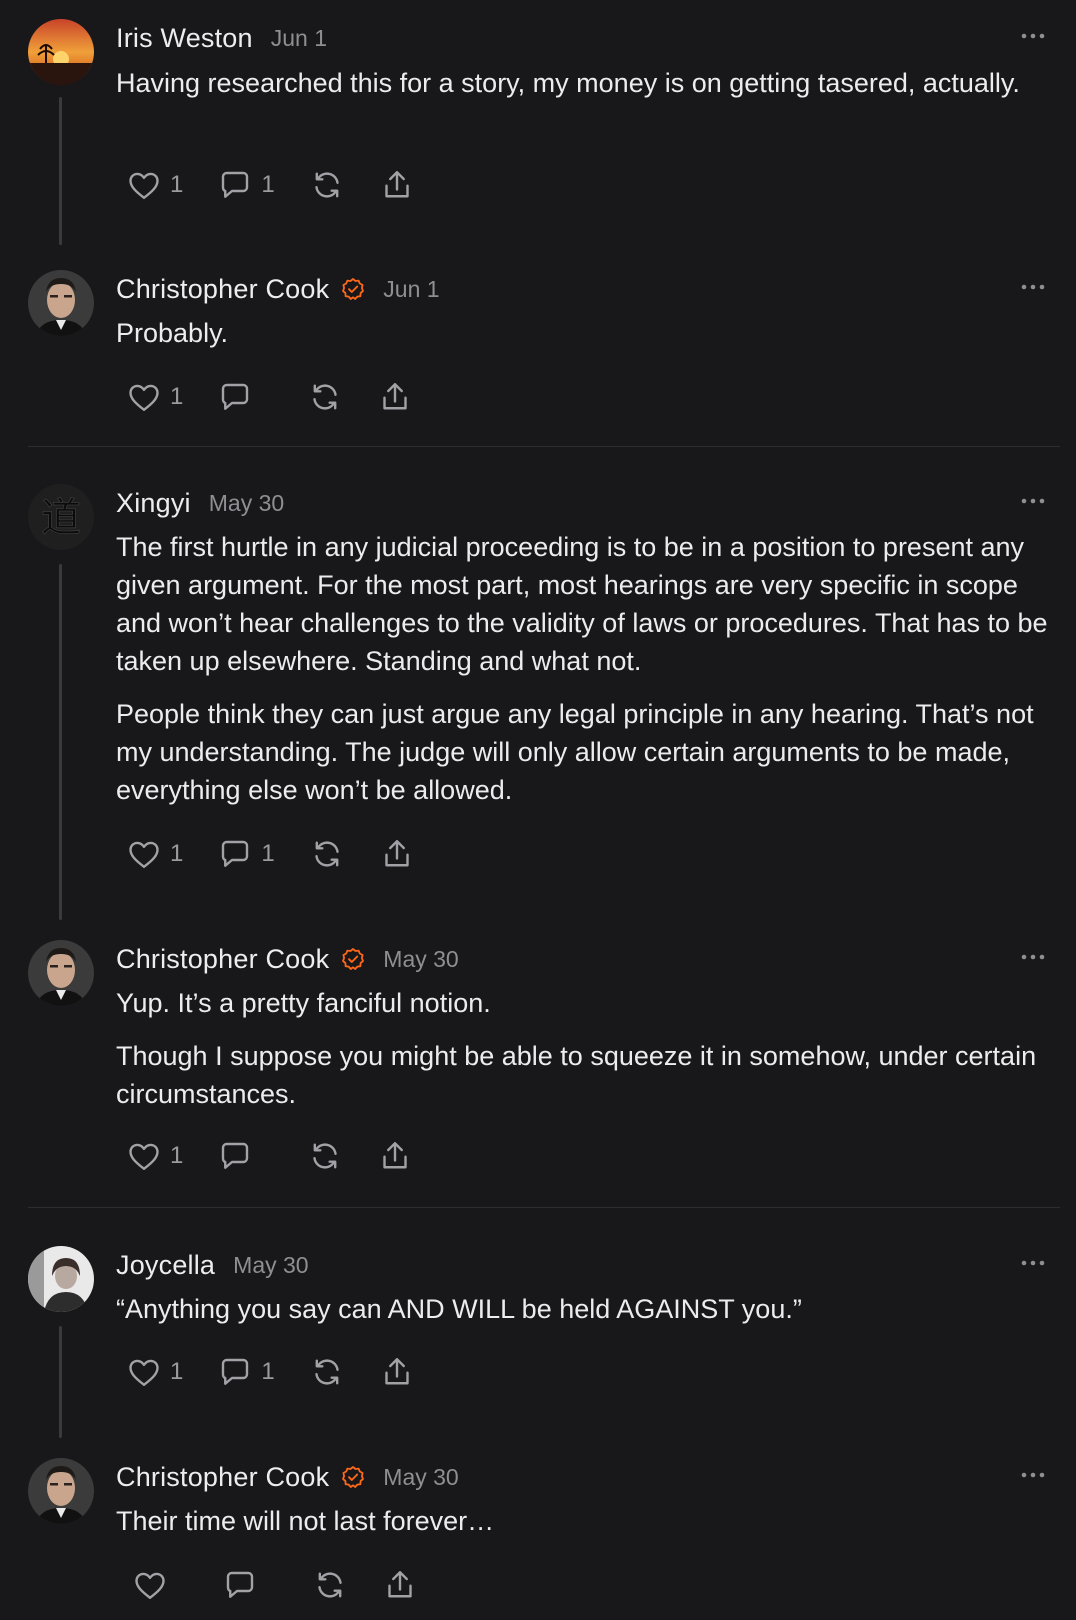  I want to click on comment-header: Joycella May 30, so click(212, 1265).